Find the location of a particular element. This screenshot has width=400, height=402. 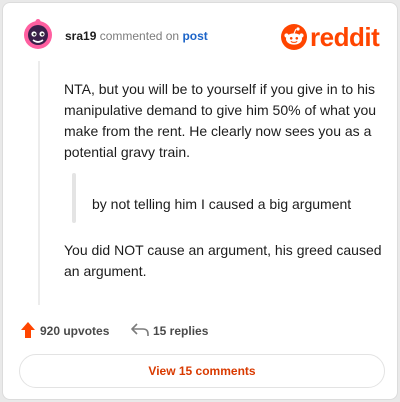

reddit-wordmark: reddit is located at coordinates (345, 37).